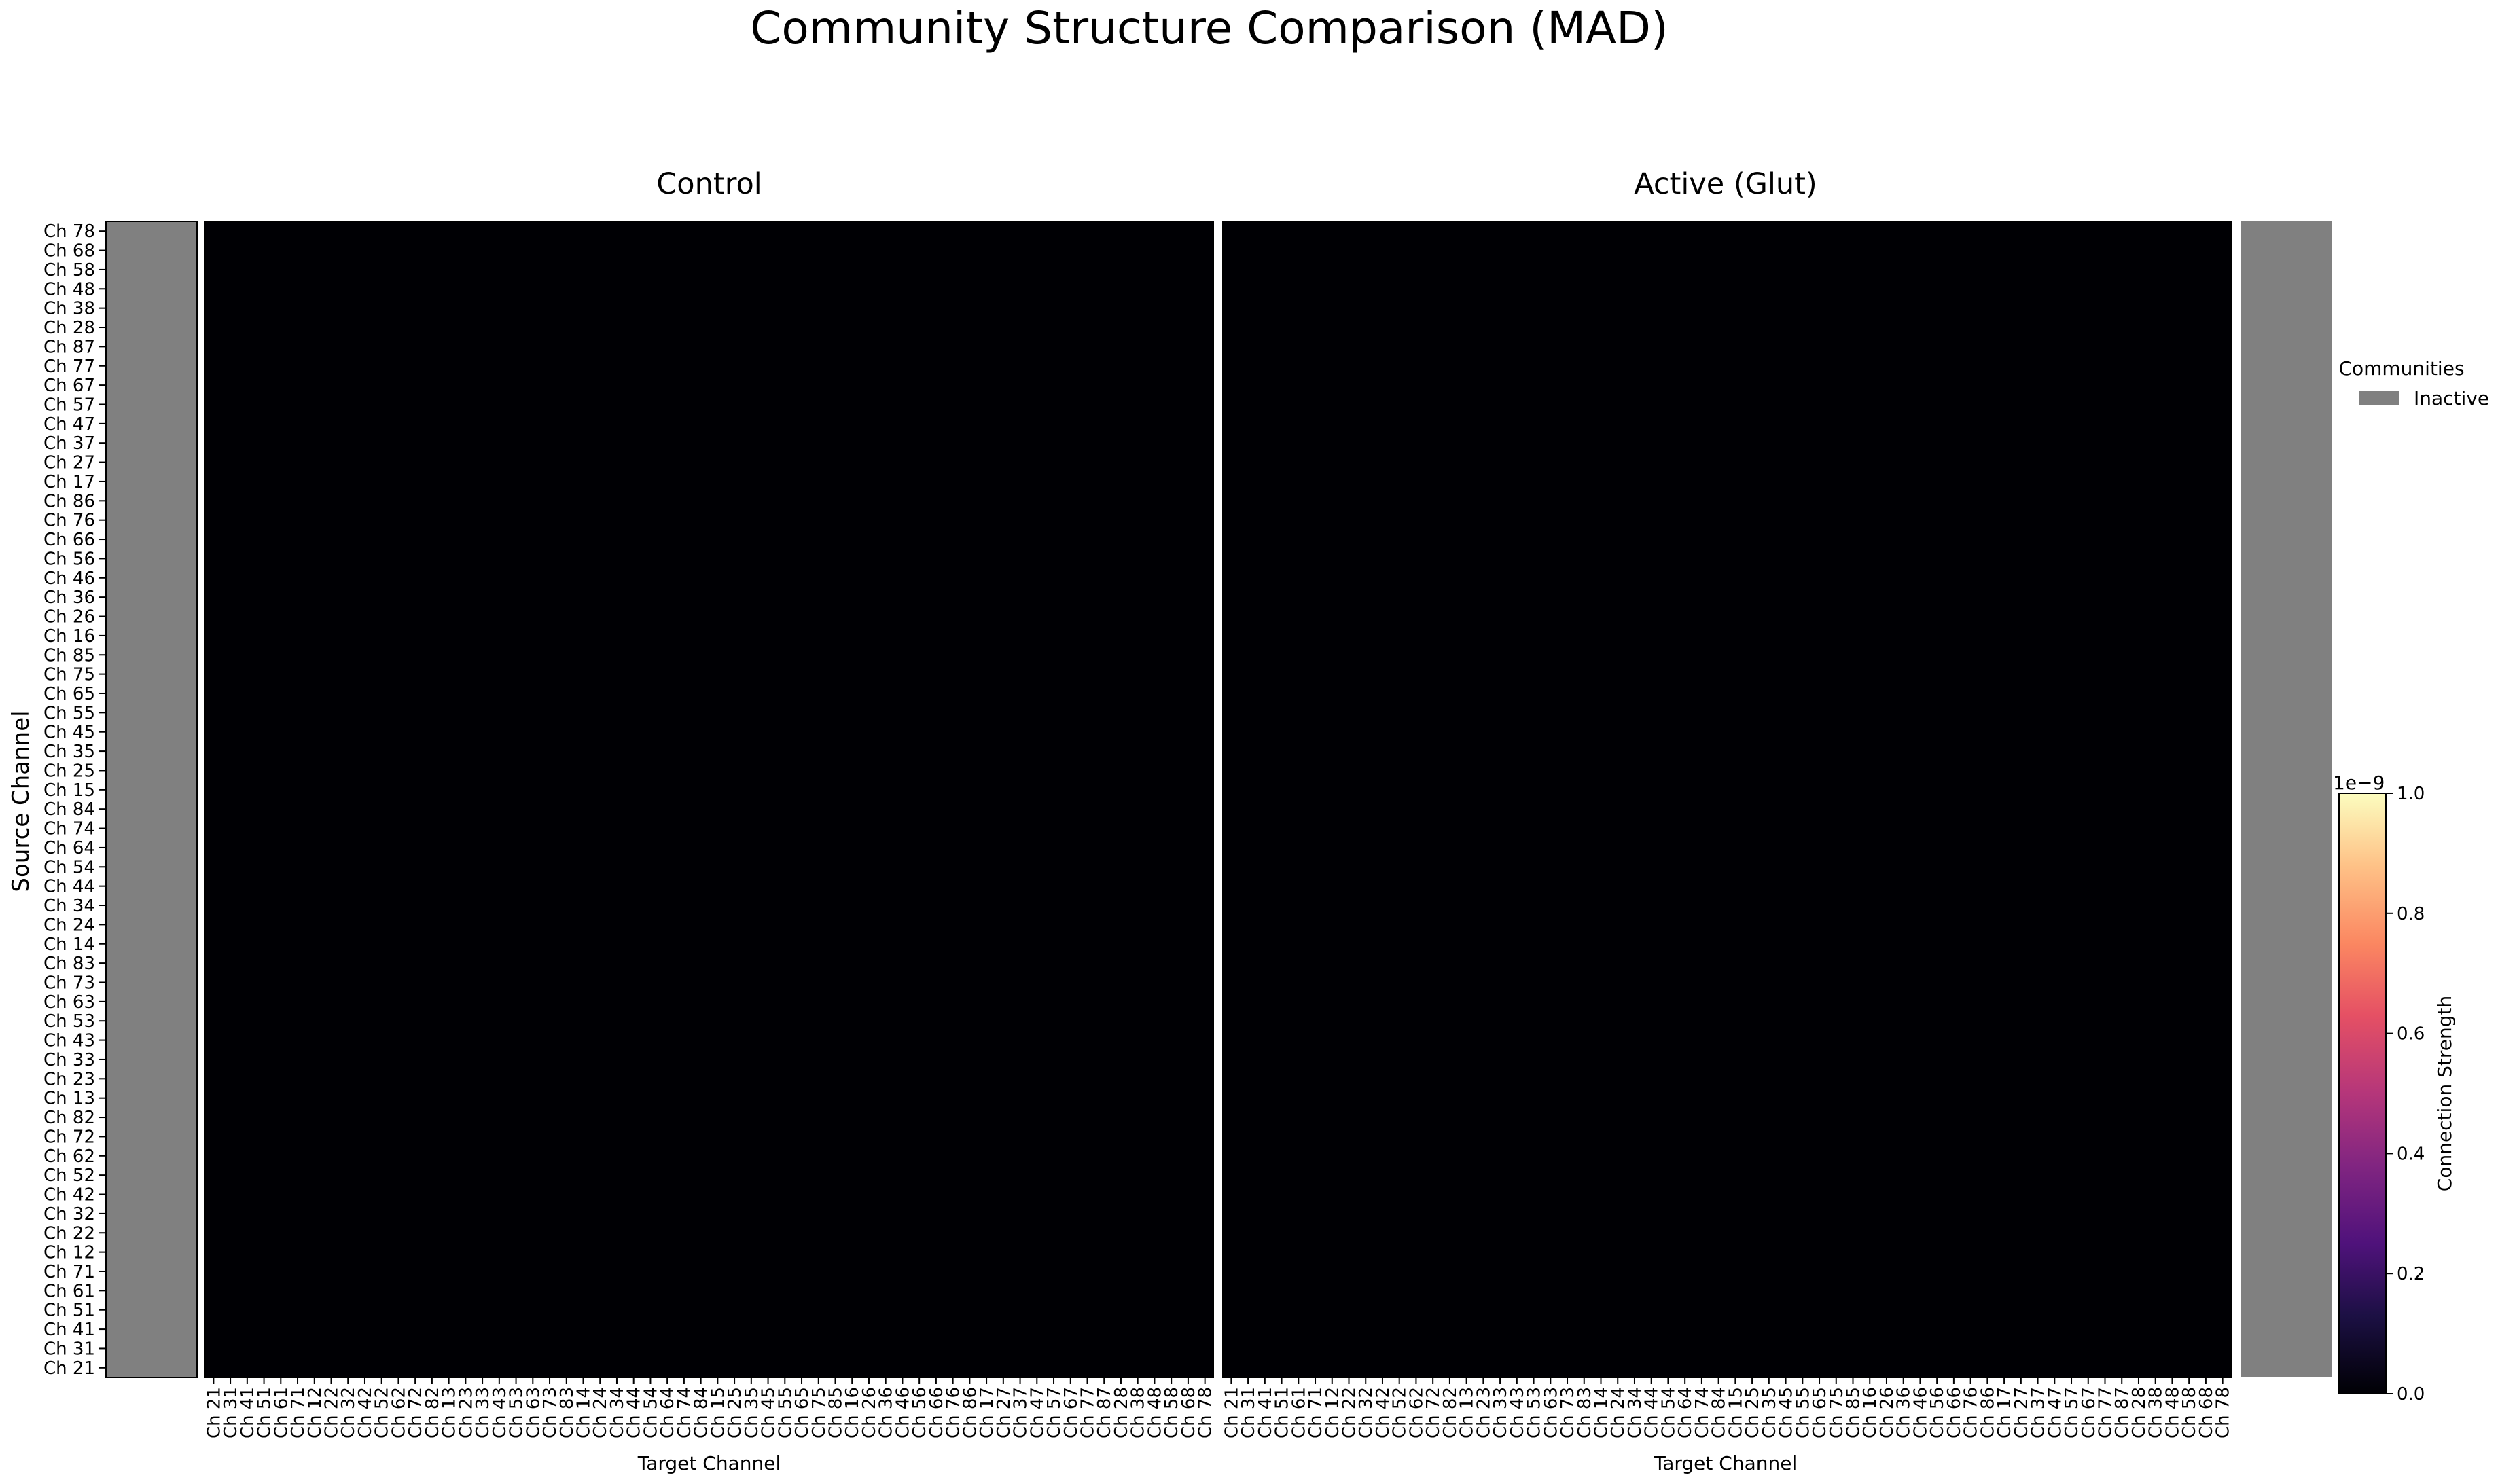  Describe the element at coordinates (1725, 184) in the screenshot. I see `panel-title-active: Active (Glut)` at that location.